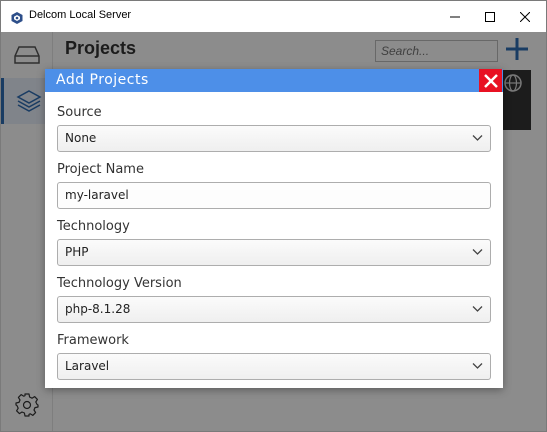  Describe the element at coordinates (100, 169) in the screenshot. I see `project-name-label: Project Name` at that location.